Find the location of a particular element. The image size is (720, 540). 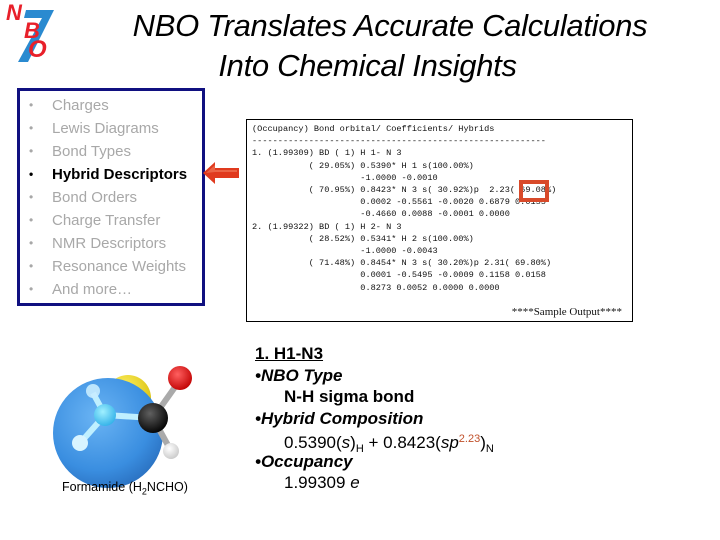

nbo-type-label-row: •NBO Type is located at coordinates (374, 376).